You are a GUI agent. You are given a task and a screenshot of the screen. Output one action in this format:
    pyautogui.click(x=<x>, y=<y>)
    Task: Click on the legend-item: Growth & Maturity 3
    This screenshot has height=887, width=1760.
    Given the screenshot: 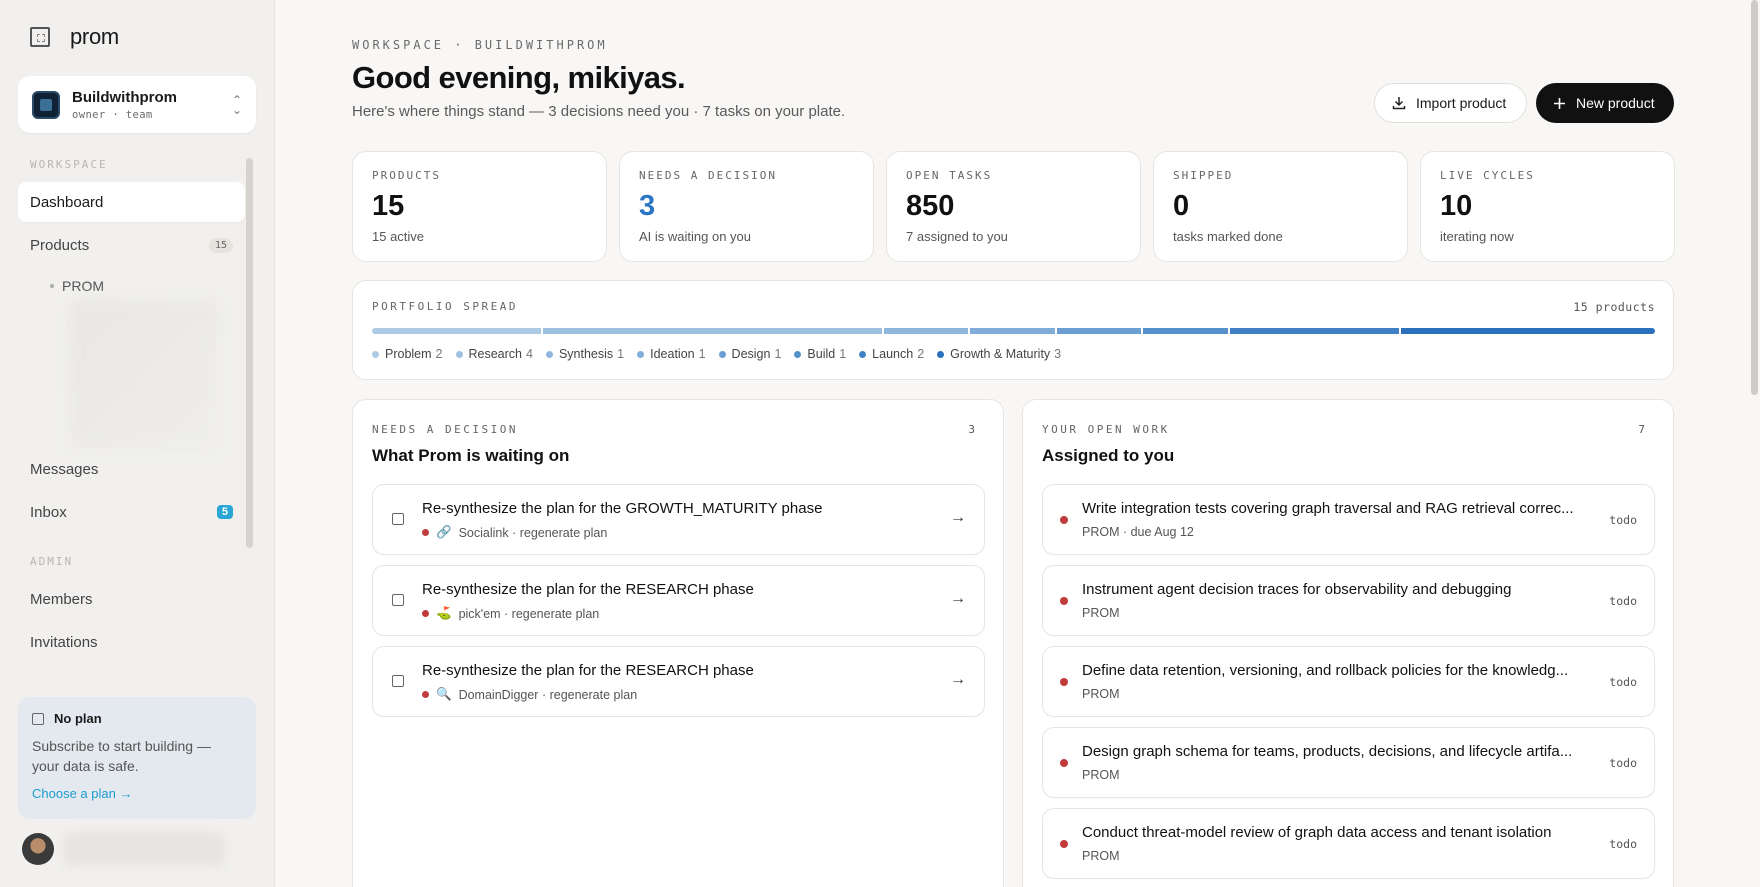 What is the action you would take?
    pyautogui.click(x=999, y=354)
    